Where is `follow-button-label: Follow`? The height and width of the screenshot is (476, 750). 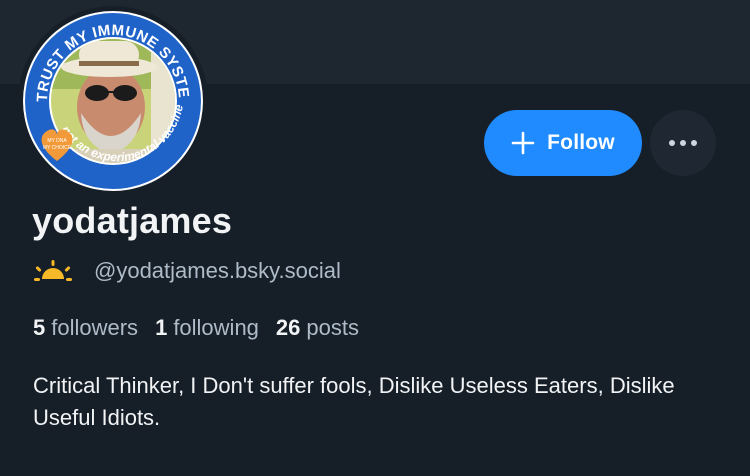
follow-button-label: Follow is located at coordinates (581, 142).